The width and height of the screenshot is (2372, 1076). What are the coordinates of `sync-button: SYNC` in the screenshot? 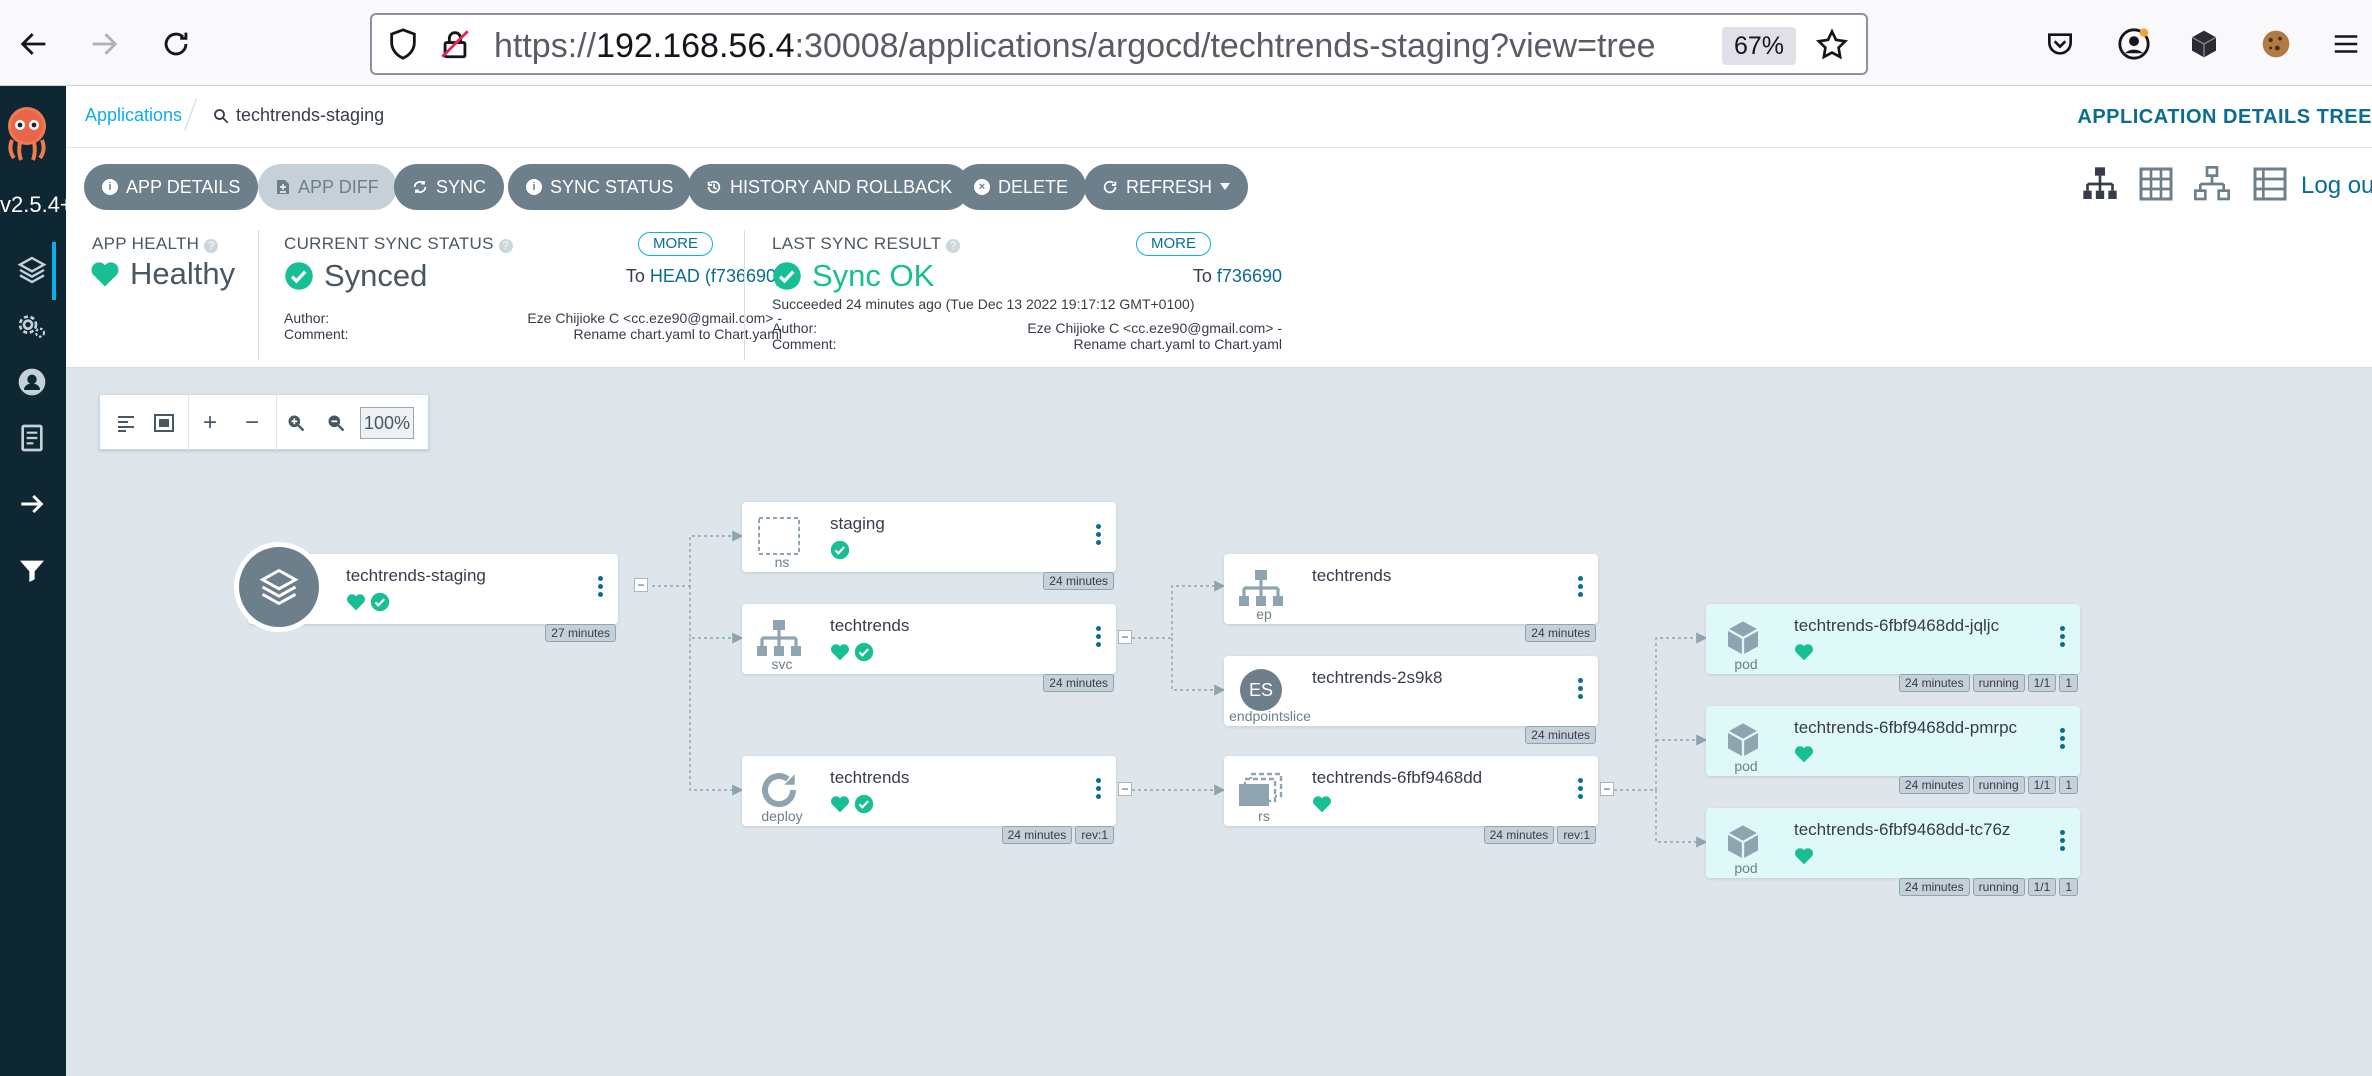 It's located at (449, 187).